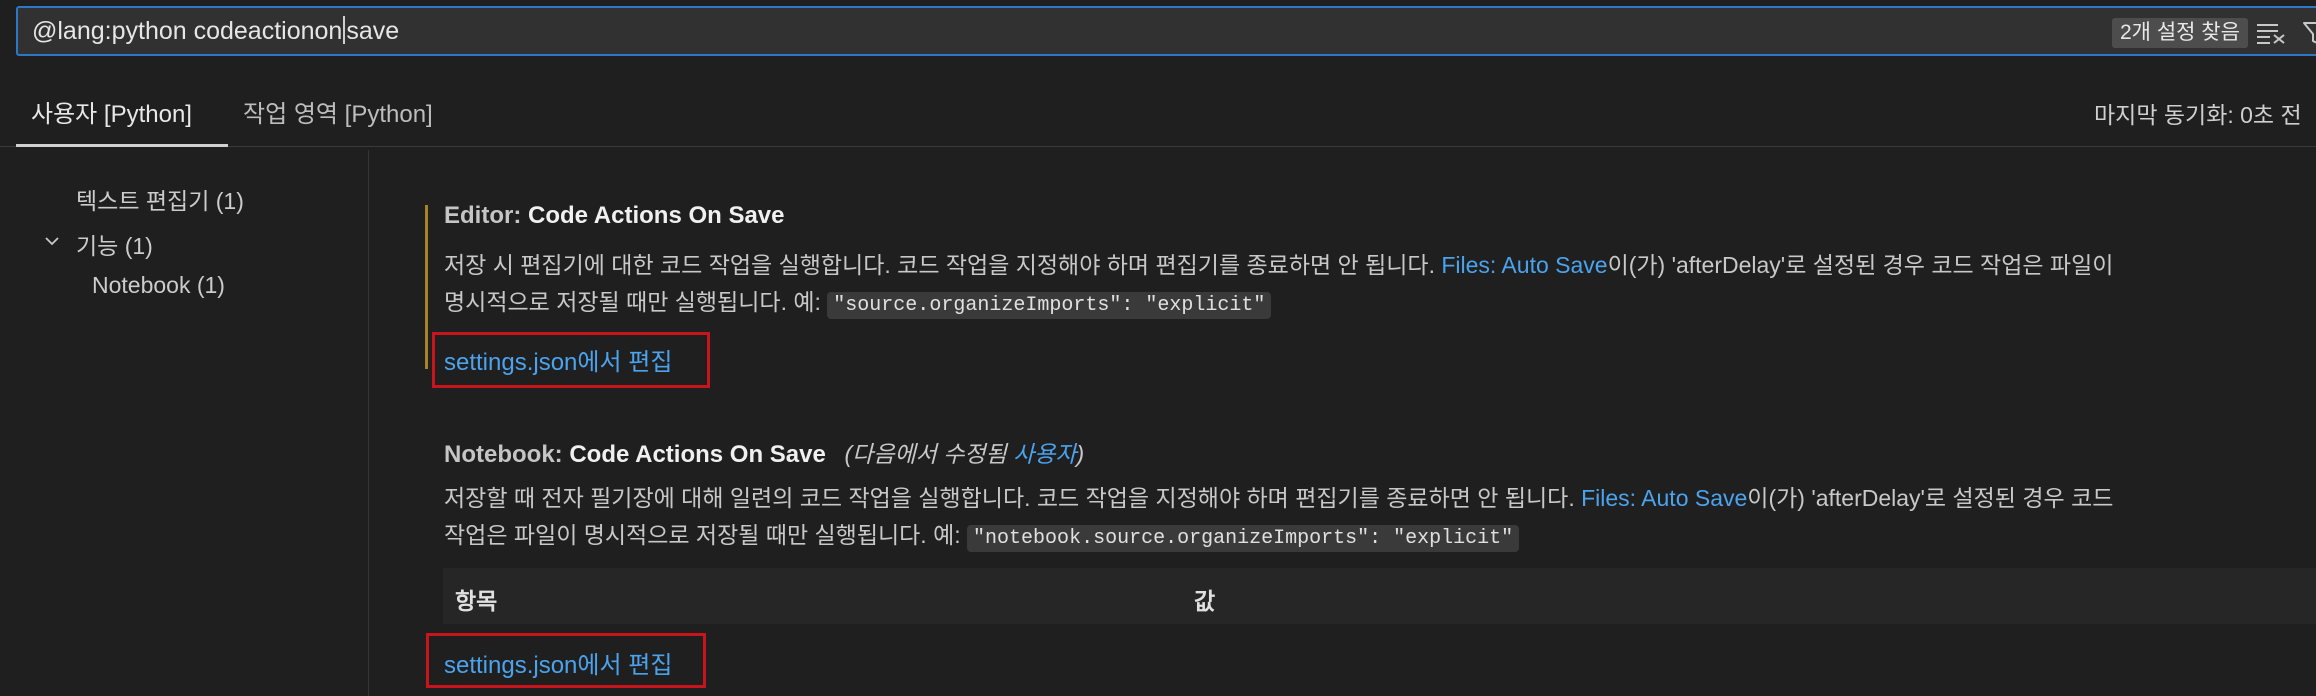 The image size is (2316, 696). Describe the element at coordinates (929, 454) in the screenshot. I see `modified-text: (다음에서 수정됨` at that location.